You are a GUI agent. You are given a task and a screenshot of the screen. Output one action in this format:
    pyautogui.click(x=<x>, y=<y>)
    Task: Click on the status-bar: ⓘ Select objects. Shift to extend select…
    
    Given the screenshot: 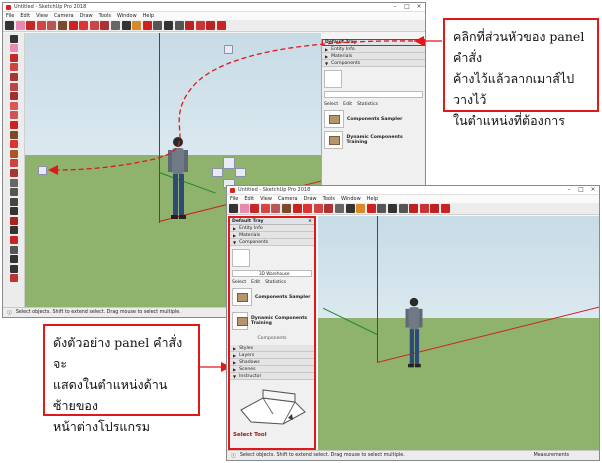 What is the action you would take?
    pyautogui.click(x=413, y=455)
    